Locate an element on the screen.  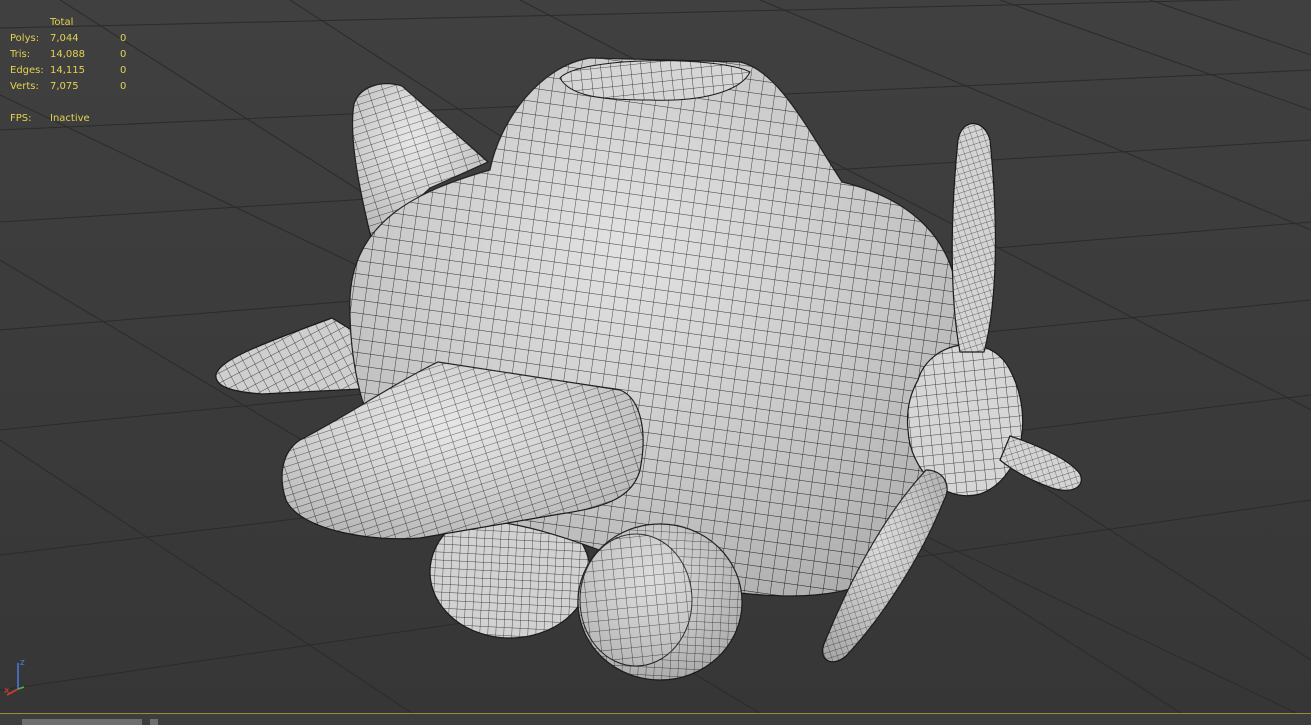
axis-tripod-icon: z x is located at coordinates (14, 677).